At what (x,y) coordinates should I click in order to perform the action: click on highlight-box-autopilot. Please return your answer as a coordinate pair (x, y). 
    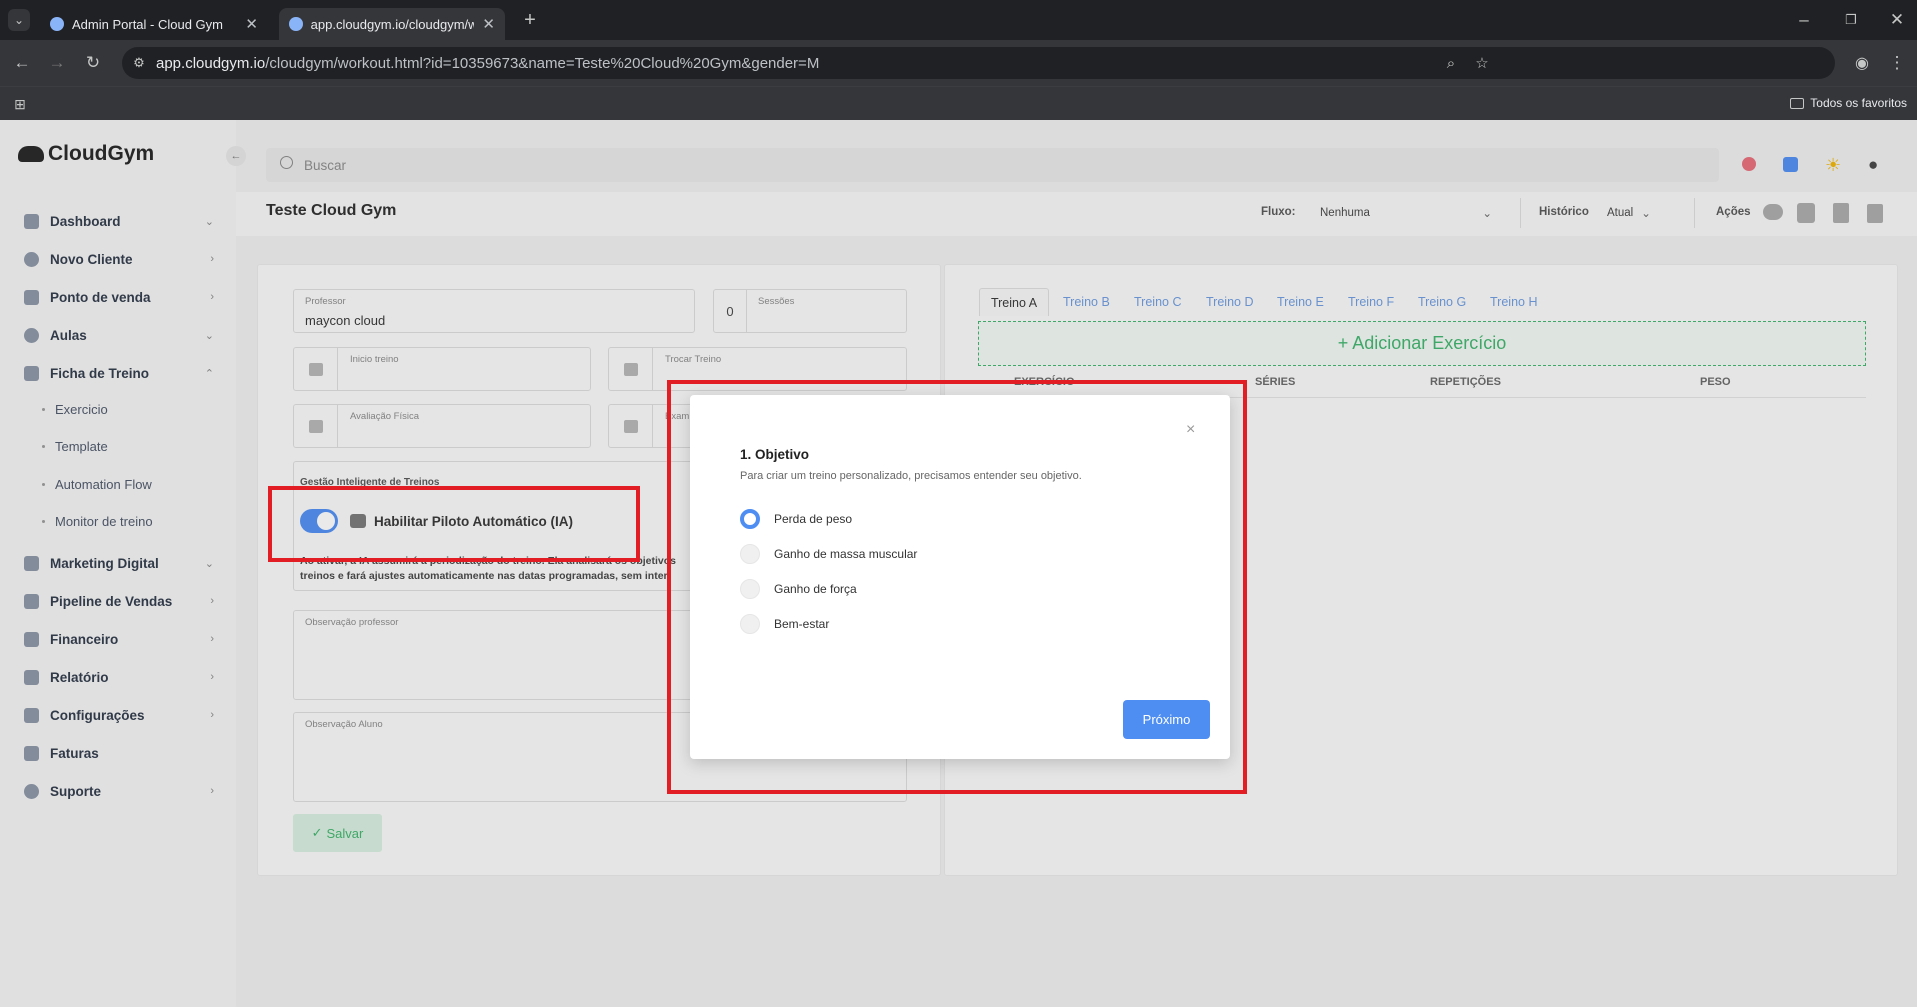
    Looking at the image, I should click on (454, 524).